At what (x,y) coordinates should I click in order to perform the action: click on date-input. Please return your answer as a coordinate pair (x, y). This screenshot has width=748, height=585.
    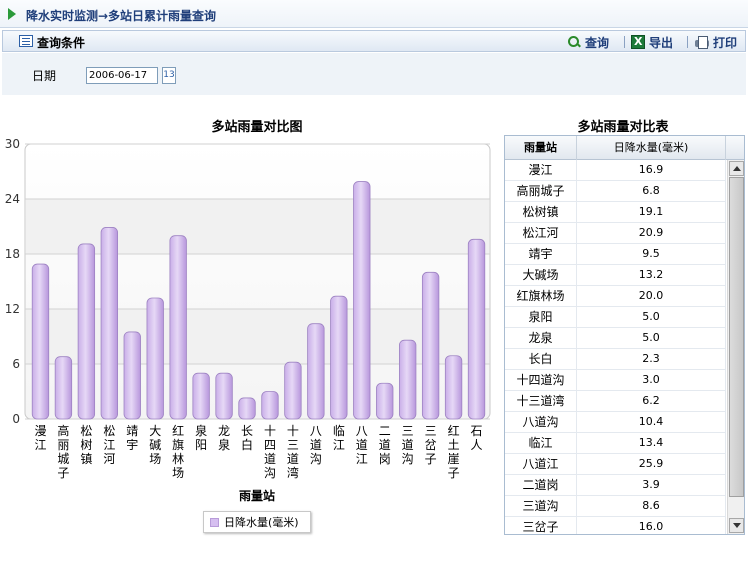
    Looking at the image, I should click on (122, 75).